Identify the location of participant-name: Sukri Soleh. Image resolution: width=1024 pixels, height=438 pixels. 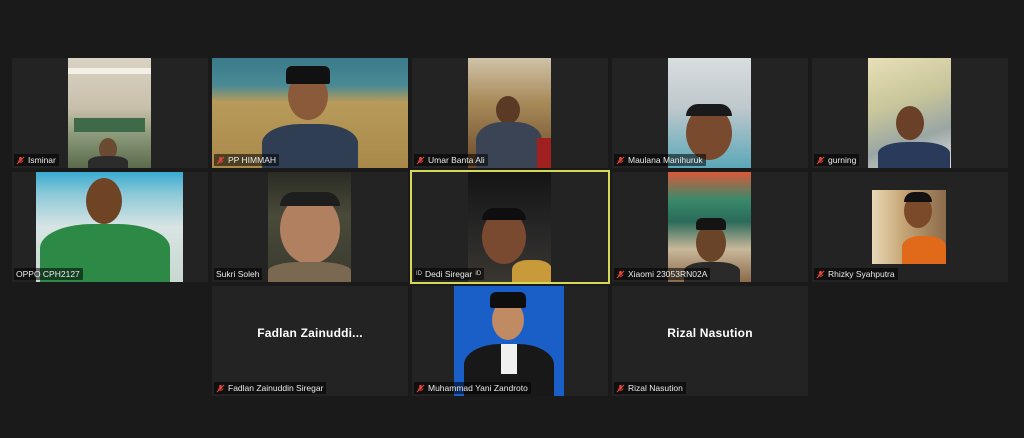
(238, 274).